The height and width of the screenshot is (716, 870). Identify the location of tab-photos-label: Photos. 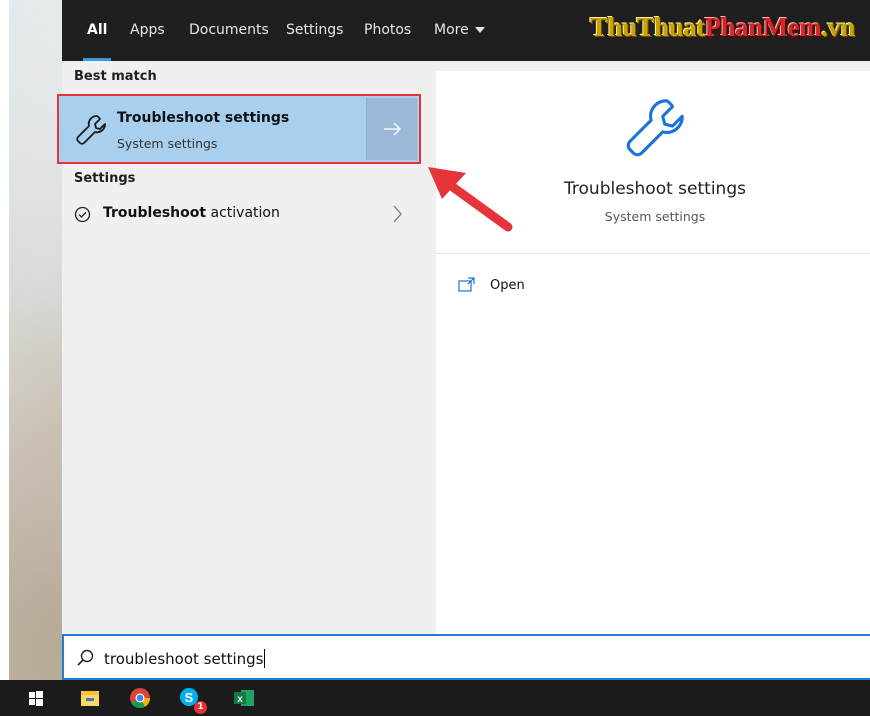
(388, 30).